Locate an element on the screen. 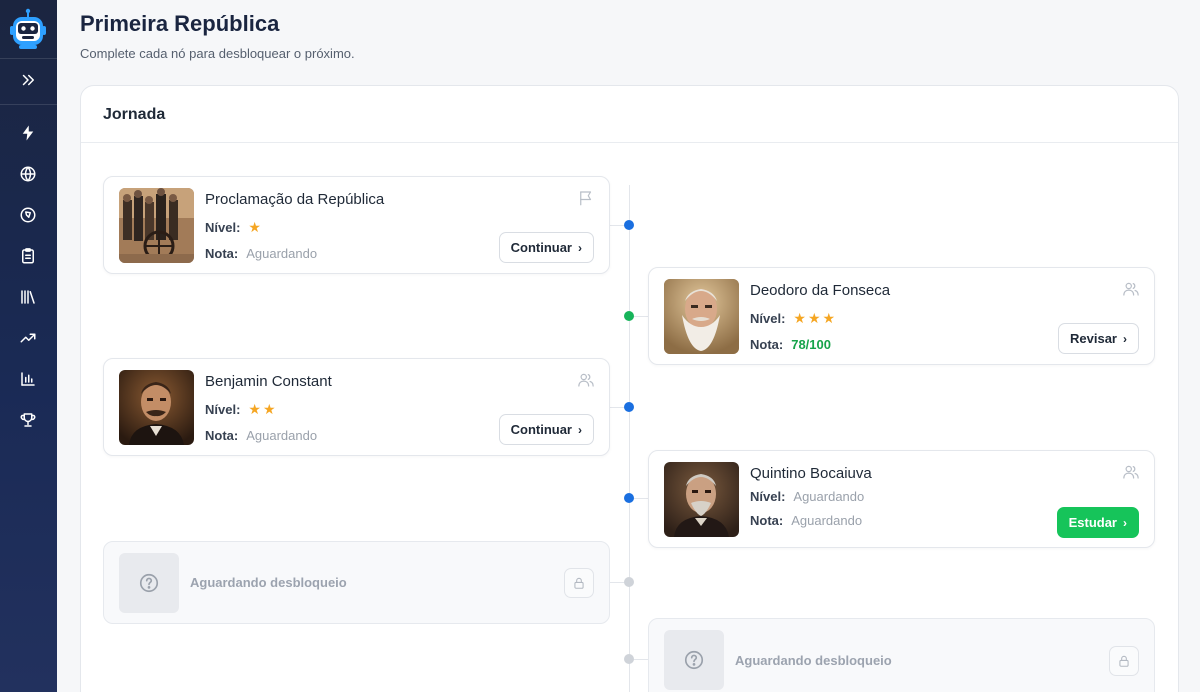 The image size is (1200, 692). sidebar-item-world is located at coordinates (28, 174).